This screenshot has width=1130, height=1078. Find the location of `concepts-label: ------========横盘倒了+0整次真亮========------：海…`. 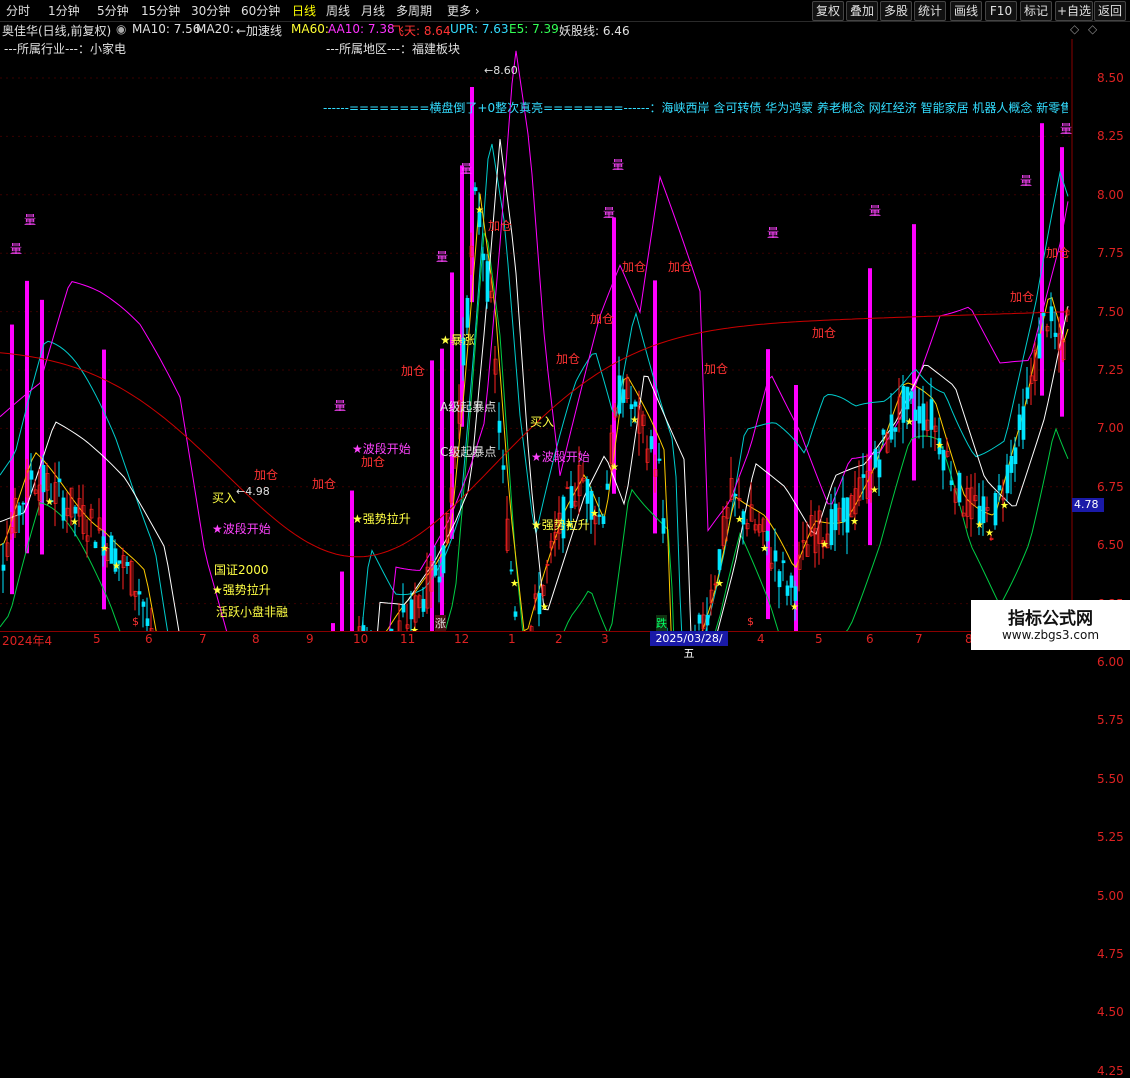

concepts-label: ------========横盘倒了+0整次真亮========------：海… is located at coordinates (695, 108).